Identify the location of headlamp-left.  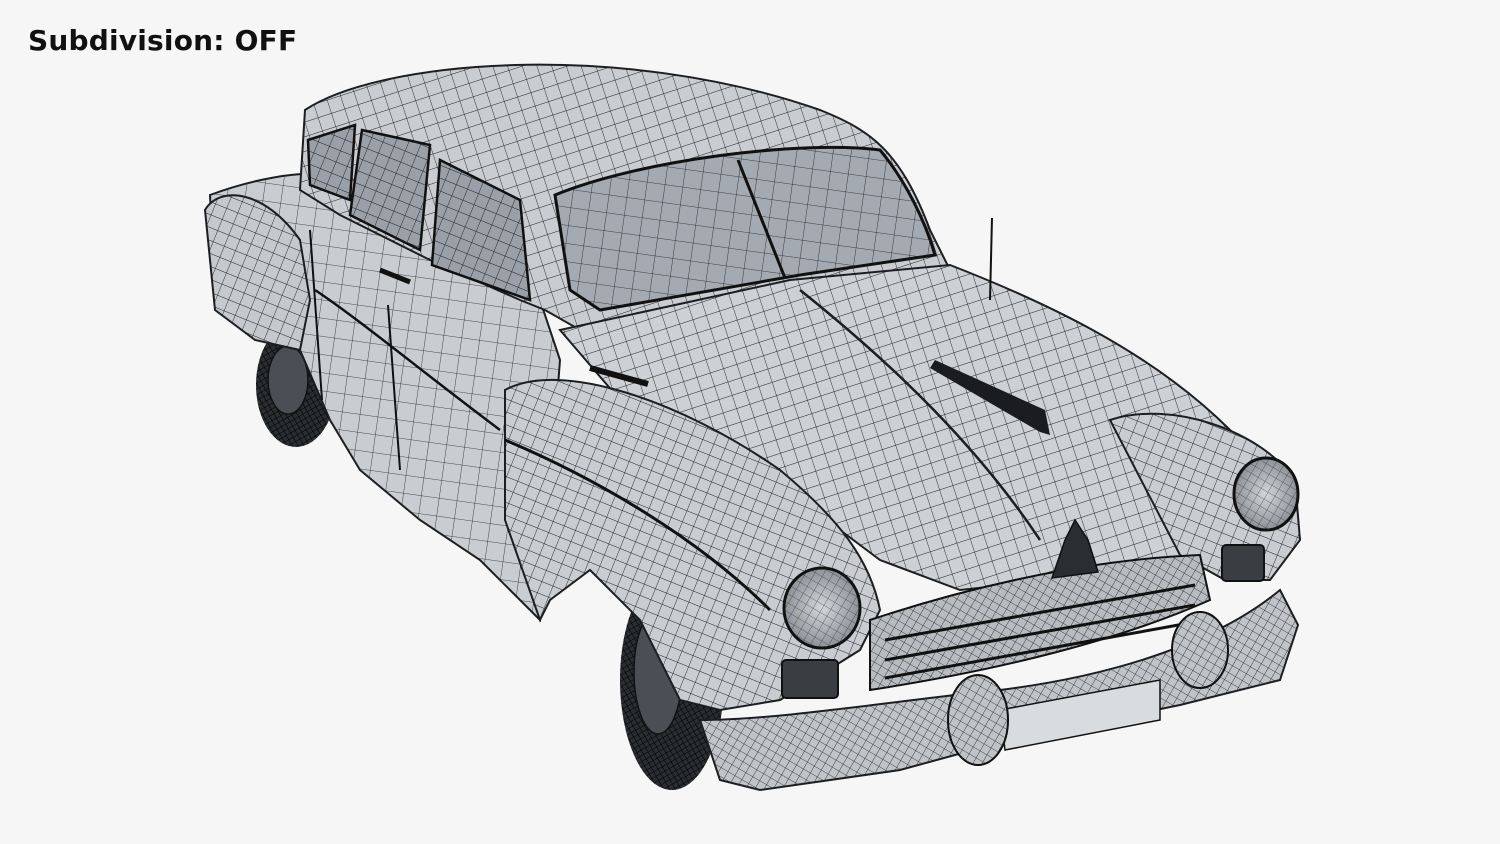
(822, 608).